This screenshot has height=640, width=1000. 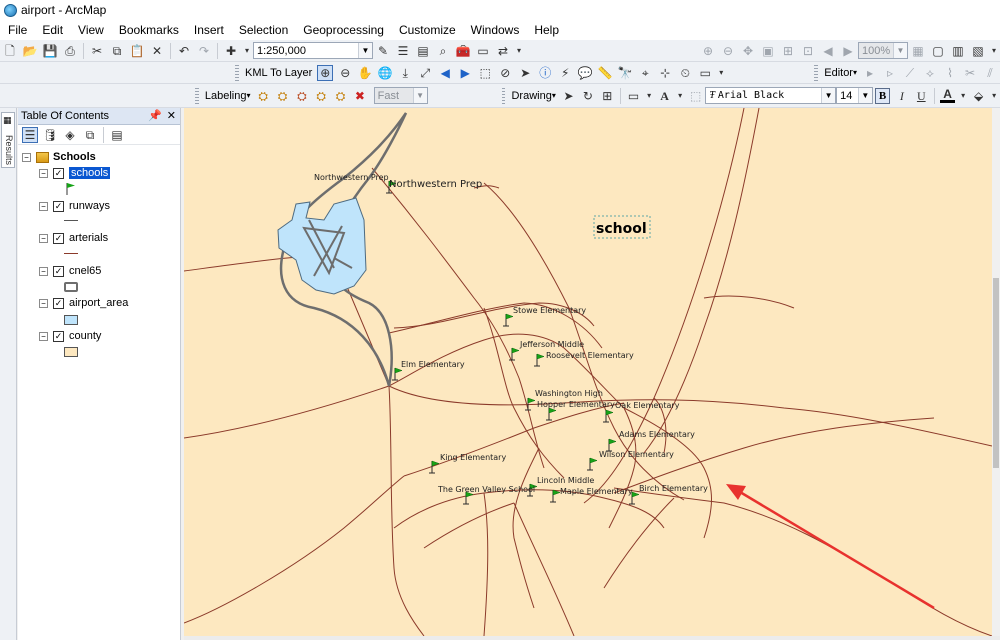 I want to click on find-route-icon: ⌖, so click(x=645, y=73).